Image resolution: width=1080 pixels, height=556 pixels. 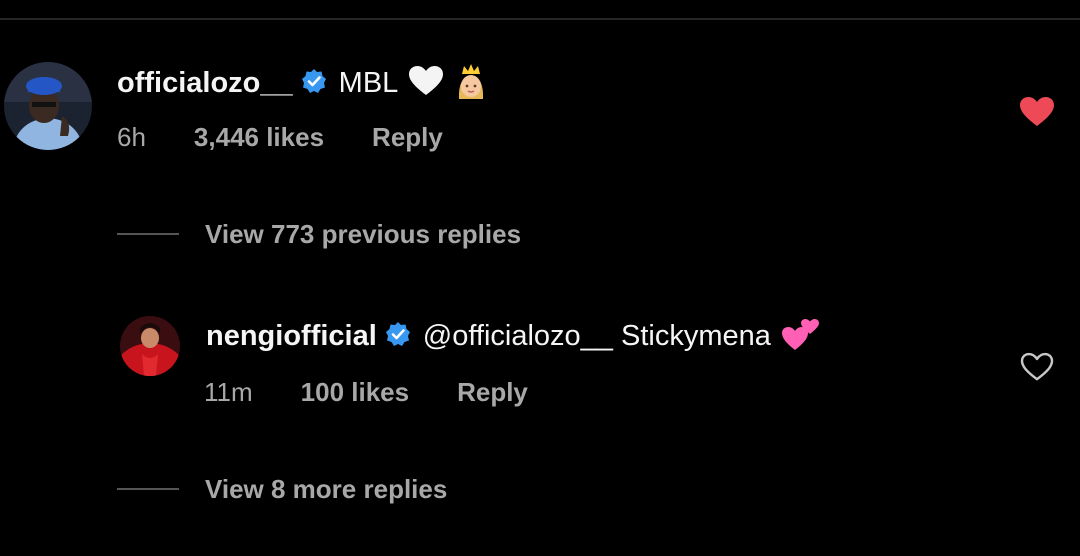 I want to click on comment-1-header: officialozo__ MBL, so click(x=302, y=83).